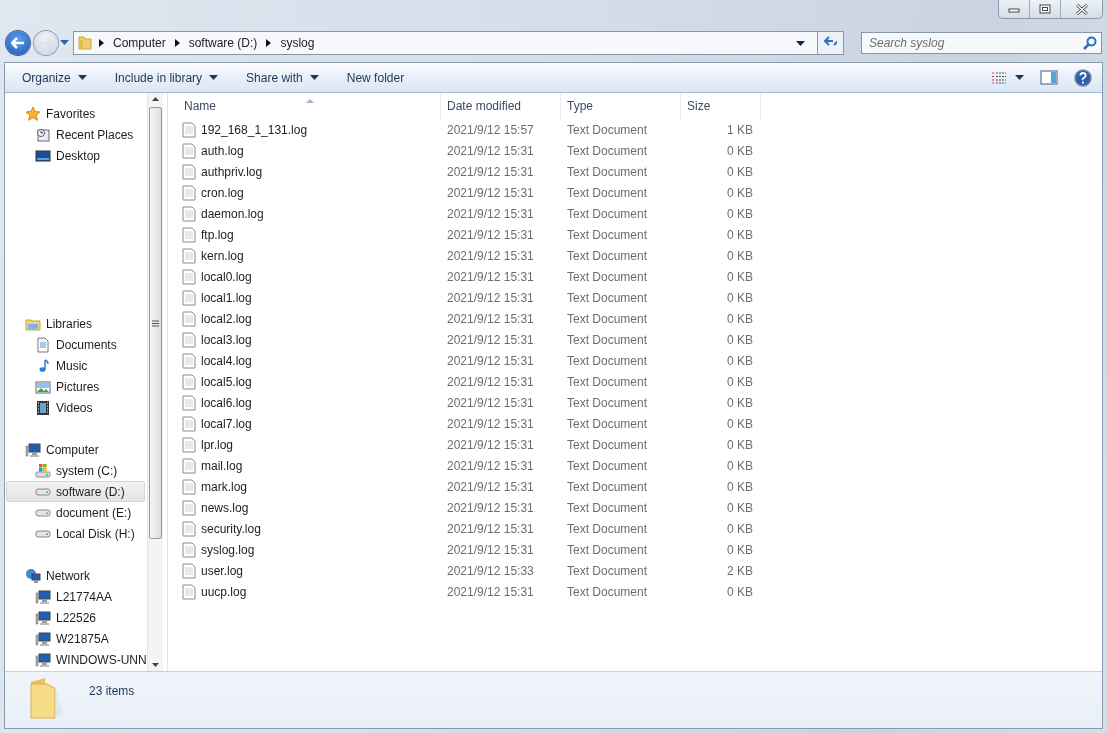  Describe the element at coordinates (830, 43) in the screenshot. I see `refresh-button` at that location.